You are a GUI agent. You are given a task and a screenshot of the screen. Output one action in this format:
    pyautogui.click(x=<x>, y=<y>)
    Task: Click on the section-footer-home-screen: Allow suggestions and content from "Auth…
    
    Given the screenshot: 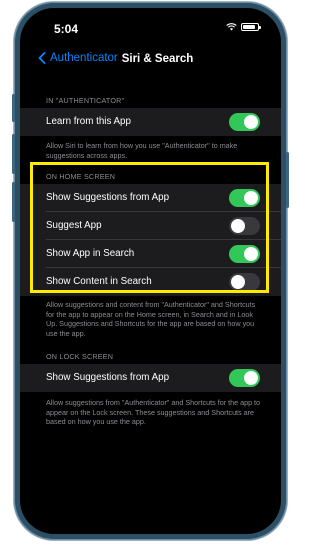 What is the action you would take?
    pyautogui.click(x=151, y=319)
    